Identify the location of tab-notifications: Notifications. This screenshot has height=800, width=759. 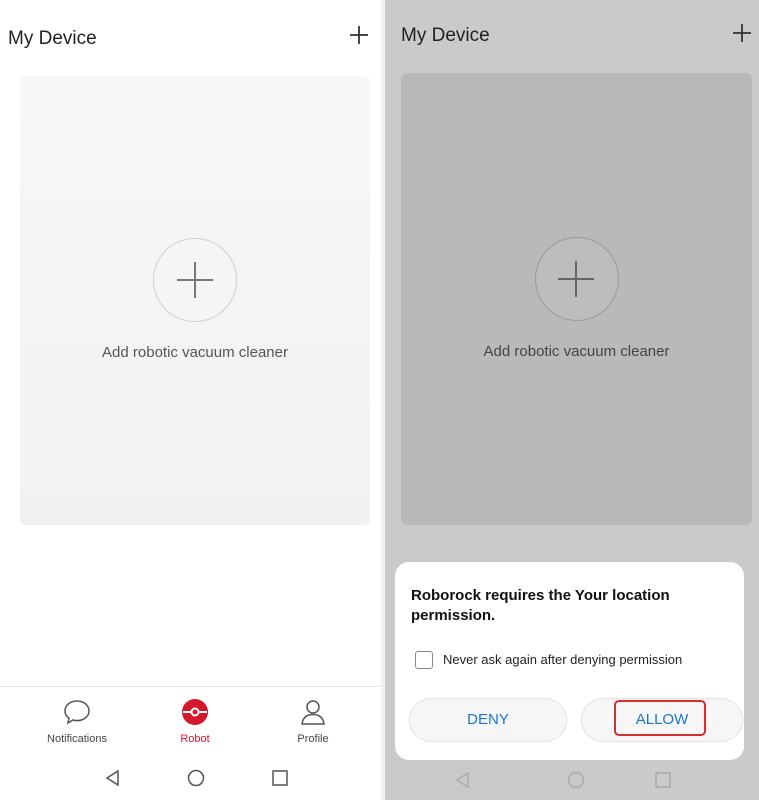
(77, 721).